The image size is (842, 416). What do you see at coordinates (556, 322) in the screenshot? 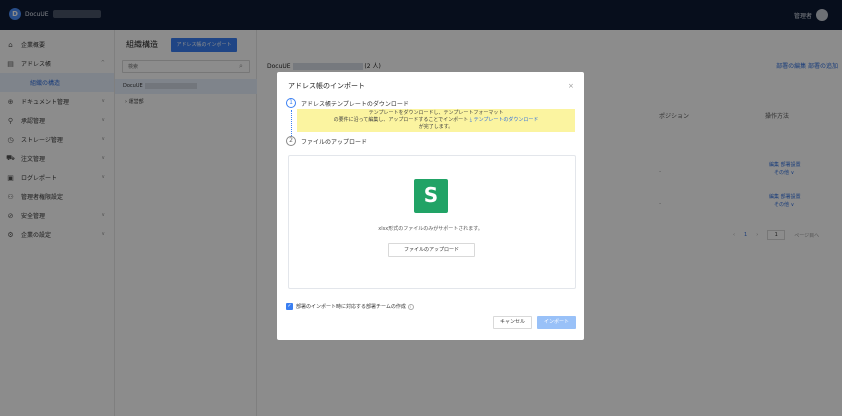
I see `import-button: インポート` at bounding box center [556, 322].